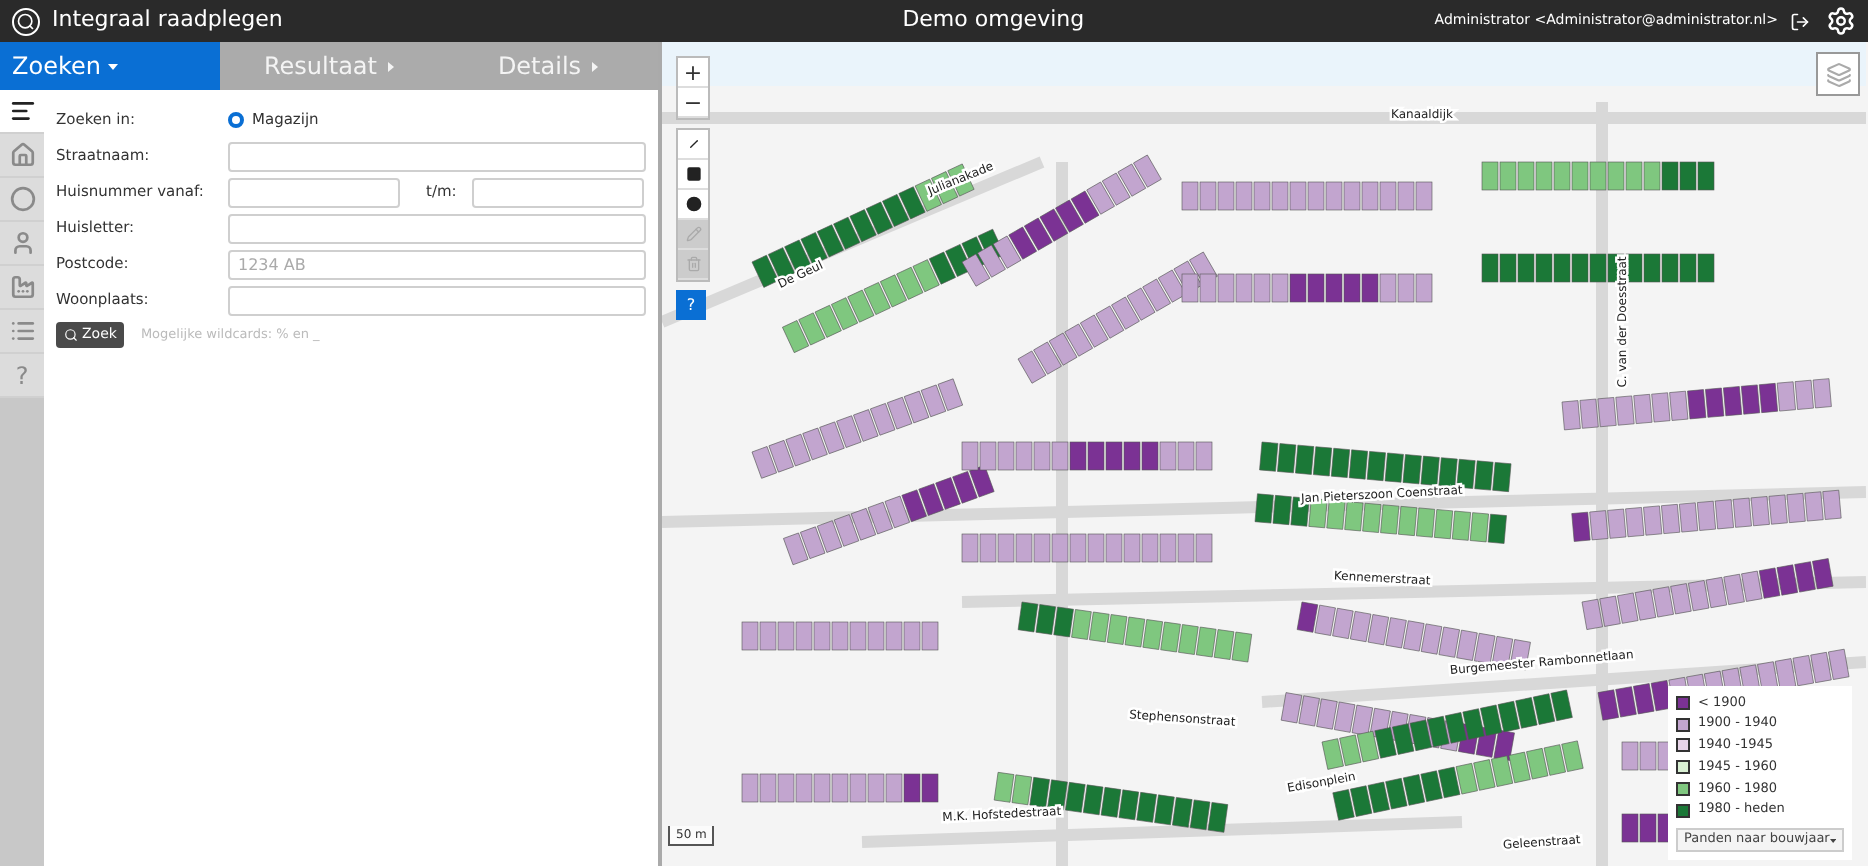  I want to click on circle-icon, so click(22, 199).